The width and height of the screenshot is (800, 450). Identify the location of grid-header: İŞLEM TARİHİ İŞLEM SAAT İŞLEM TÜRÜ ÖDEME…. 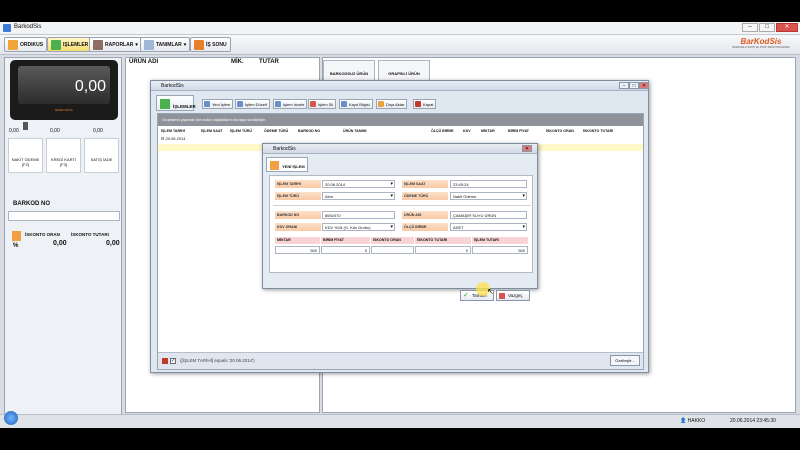
(387, 131).